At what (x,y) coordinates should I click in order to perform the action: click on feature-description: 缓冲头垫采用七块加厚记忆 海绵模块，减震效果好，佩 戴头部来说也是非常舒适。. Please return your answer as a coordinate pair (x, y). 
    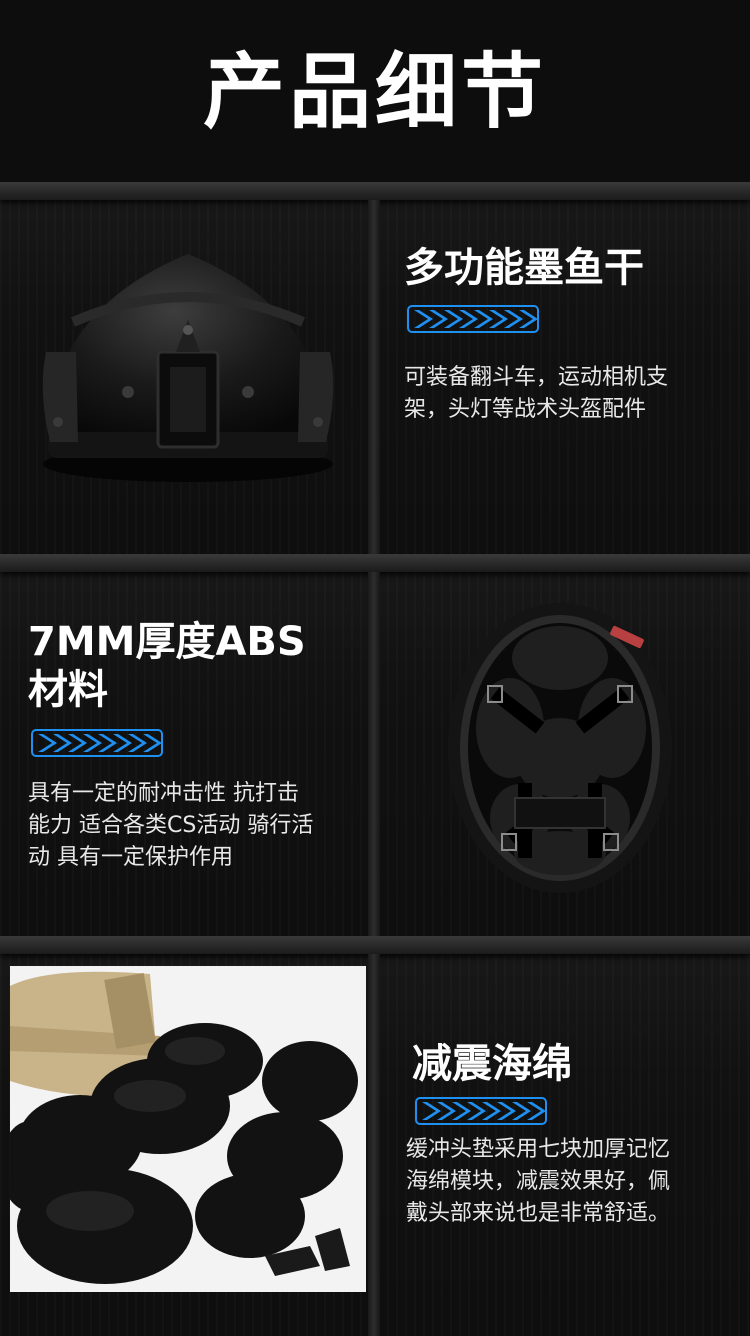
    Looking at the image, I should click on (538, 1182).